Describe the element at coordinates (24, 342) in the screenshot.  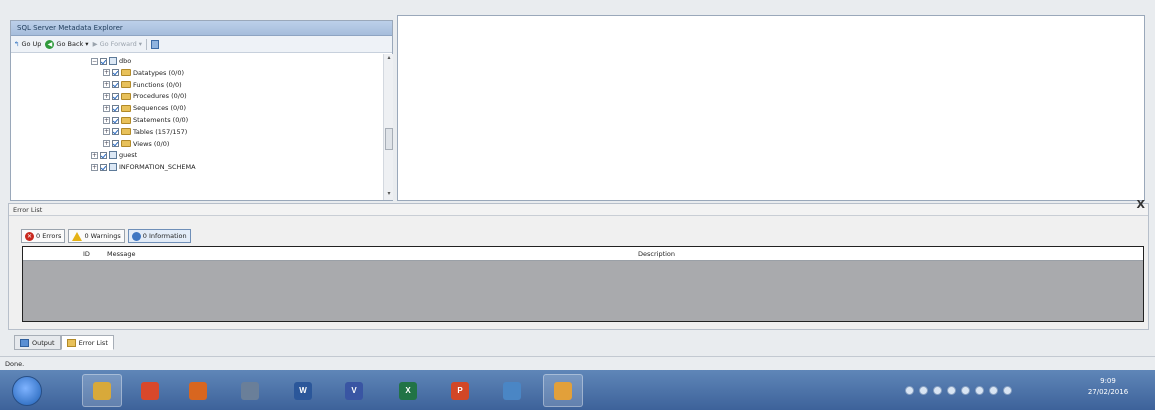
I see `output-icon` at that location.